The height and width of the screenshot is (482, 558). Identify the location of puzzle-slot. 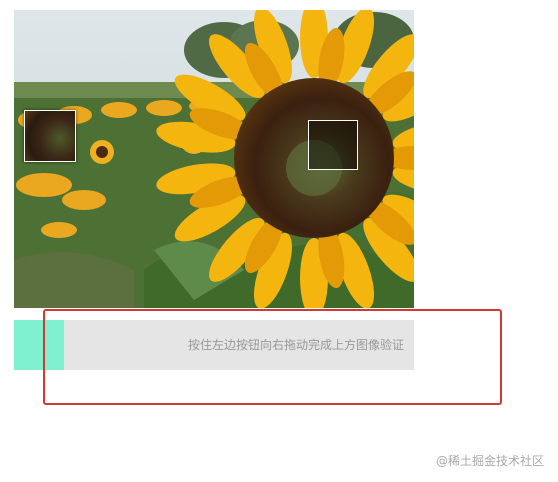
(333, 145).